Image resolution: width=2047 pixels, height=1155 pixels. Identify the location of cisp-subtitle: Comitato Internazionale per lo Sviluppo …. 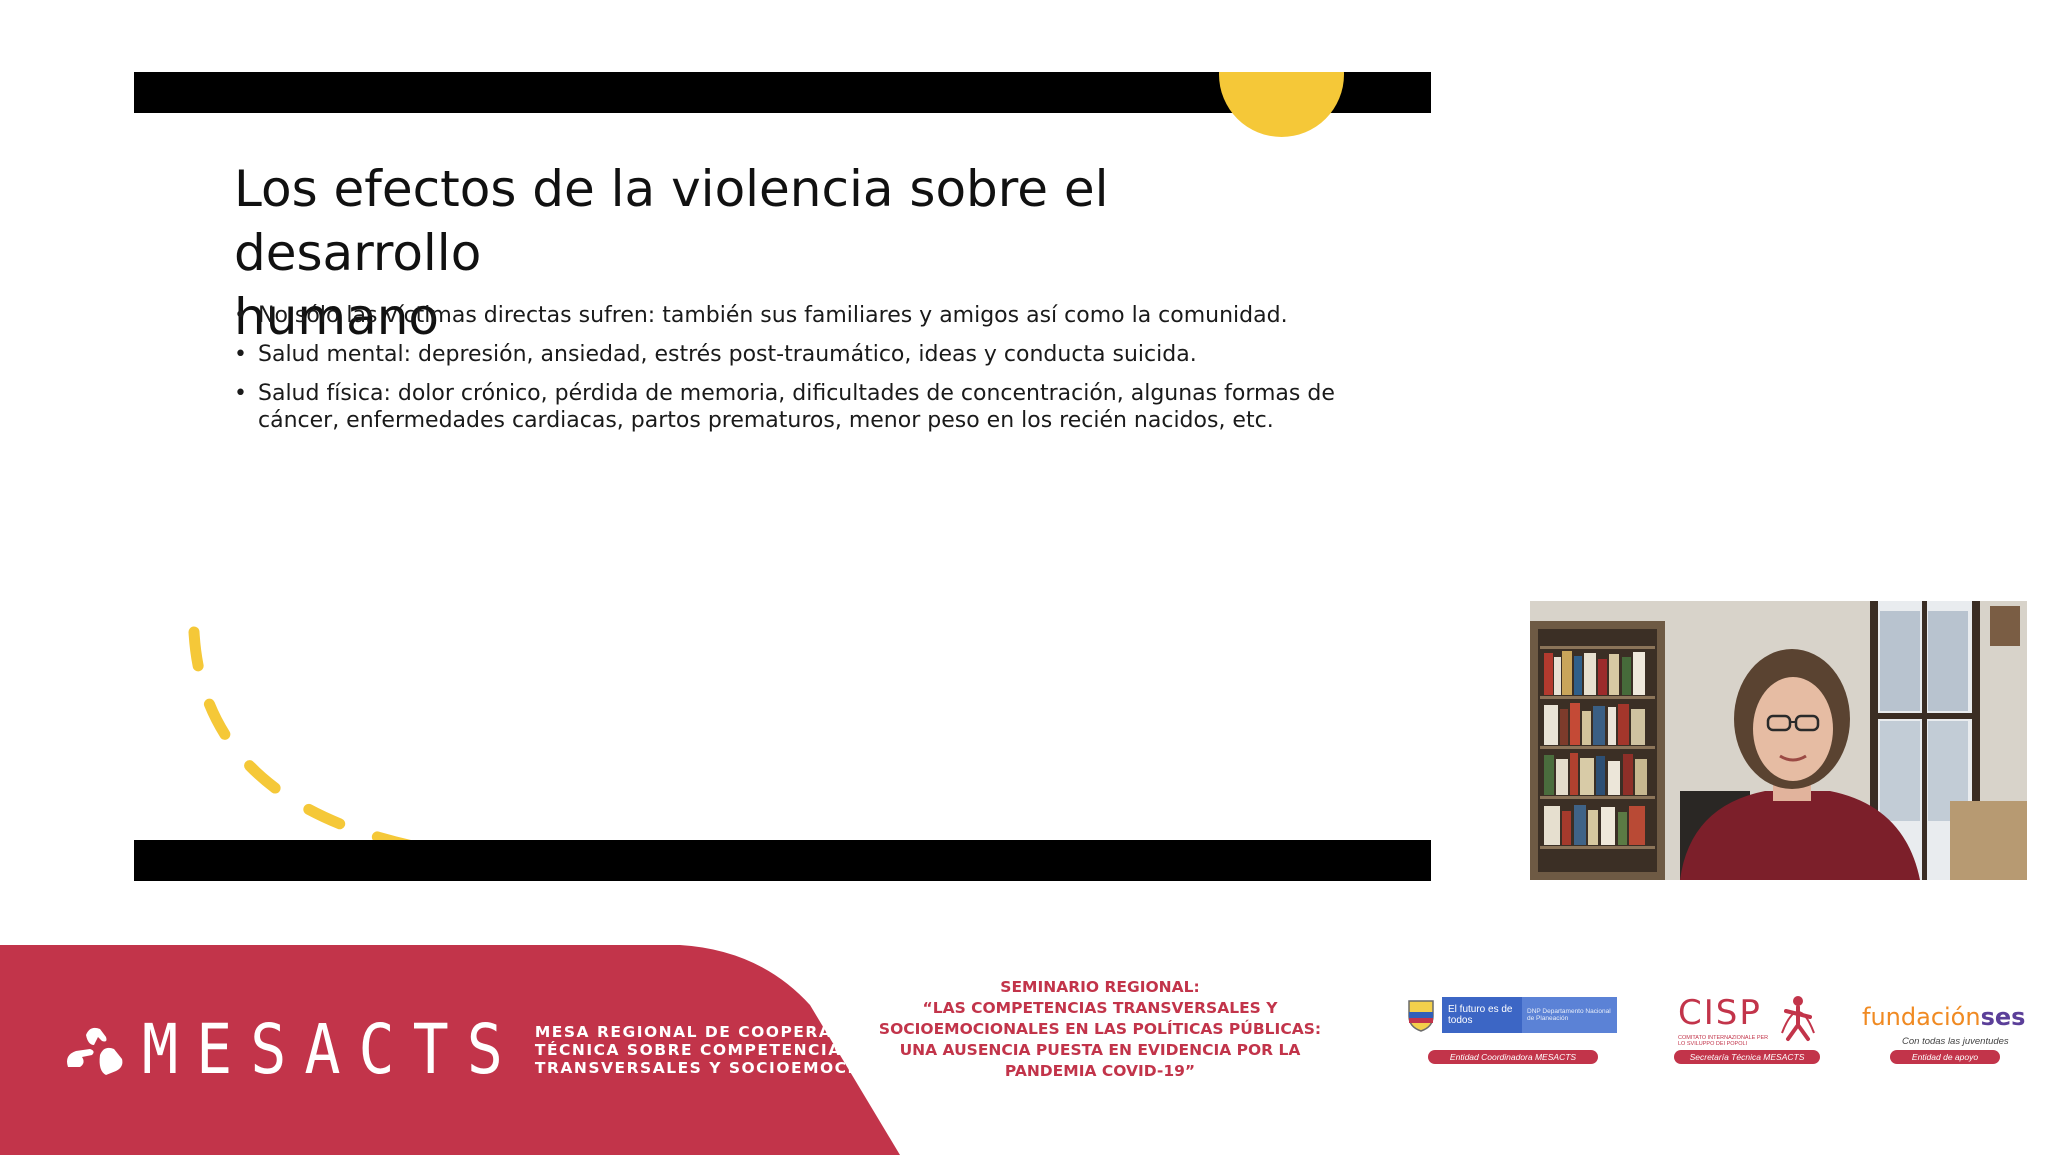
(1723, 1041).